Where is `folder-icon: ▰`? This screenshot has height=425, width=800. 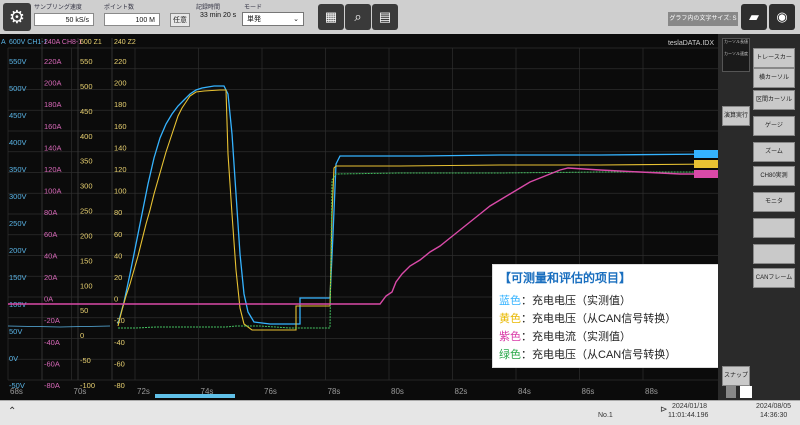
folder-icon: ▰ is located at coordinates (754, 17).